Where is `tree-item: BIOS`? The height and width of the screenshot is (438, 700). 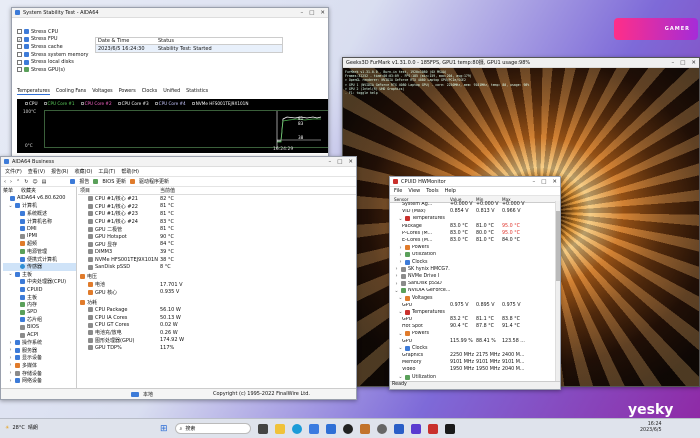
tree-item: BIOS is located at coordinates (39, 328).